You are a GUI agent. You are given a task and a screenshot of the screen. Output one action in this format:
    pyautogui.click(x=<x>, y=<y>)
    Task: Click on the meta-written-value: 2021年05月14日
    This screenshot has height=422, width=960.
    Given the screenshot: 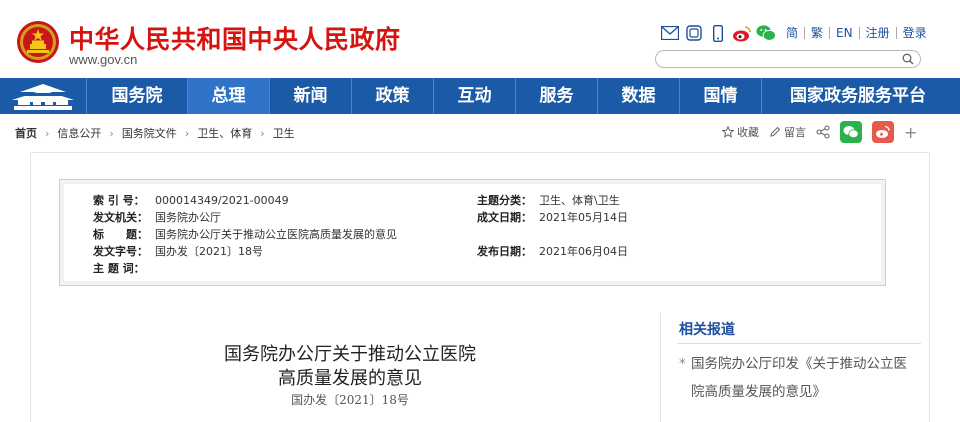 What is the action you would take?
    pyautogui.click(x=583, y=217)
    